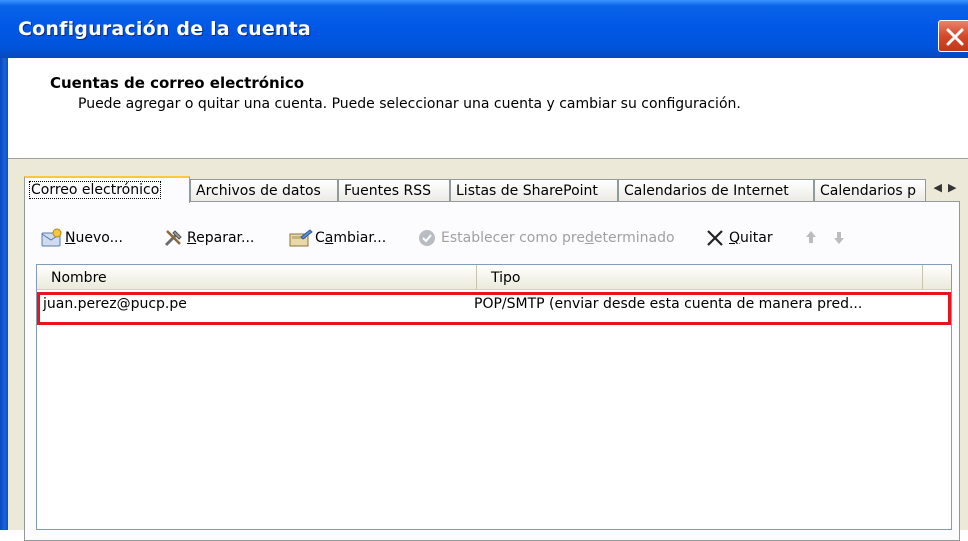 This screenshot has width=968, height=541. Describe the element at coordinates (700, 277) in the screenshot. I see `column-header-type: Tipo` at that location.